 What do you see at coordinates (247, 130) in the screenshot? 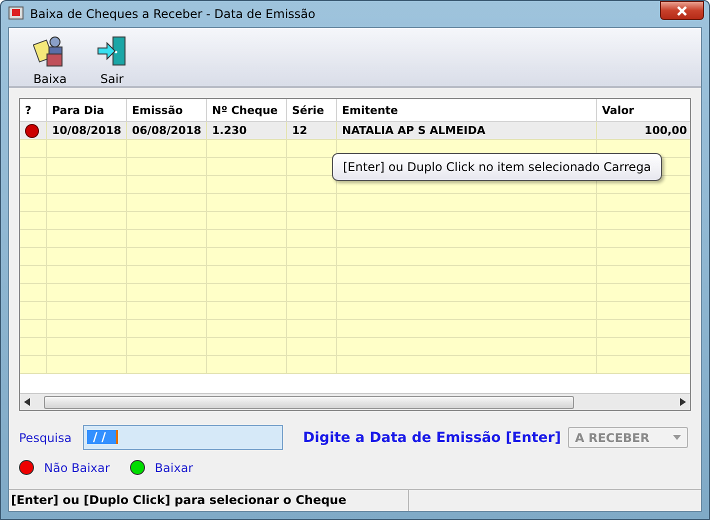
I see `table-cell: 1.230` at bounding box center [247, 130].